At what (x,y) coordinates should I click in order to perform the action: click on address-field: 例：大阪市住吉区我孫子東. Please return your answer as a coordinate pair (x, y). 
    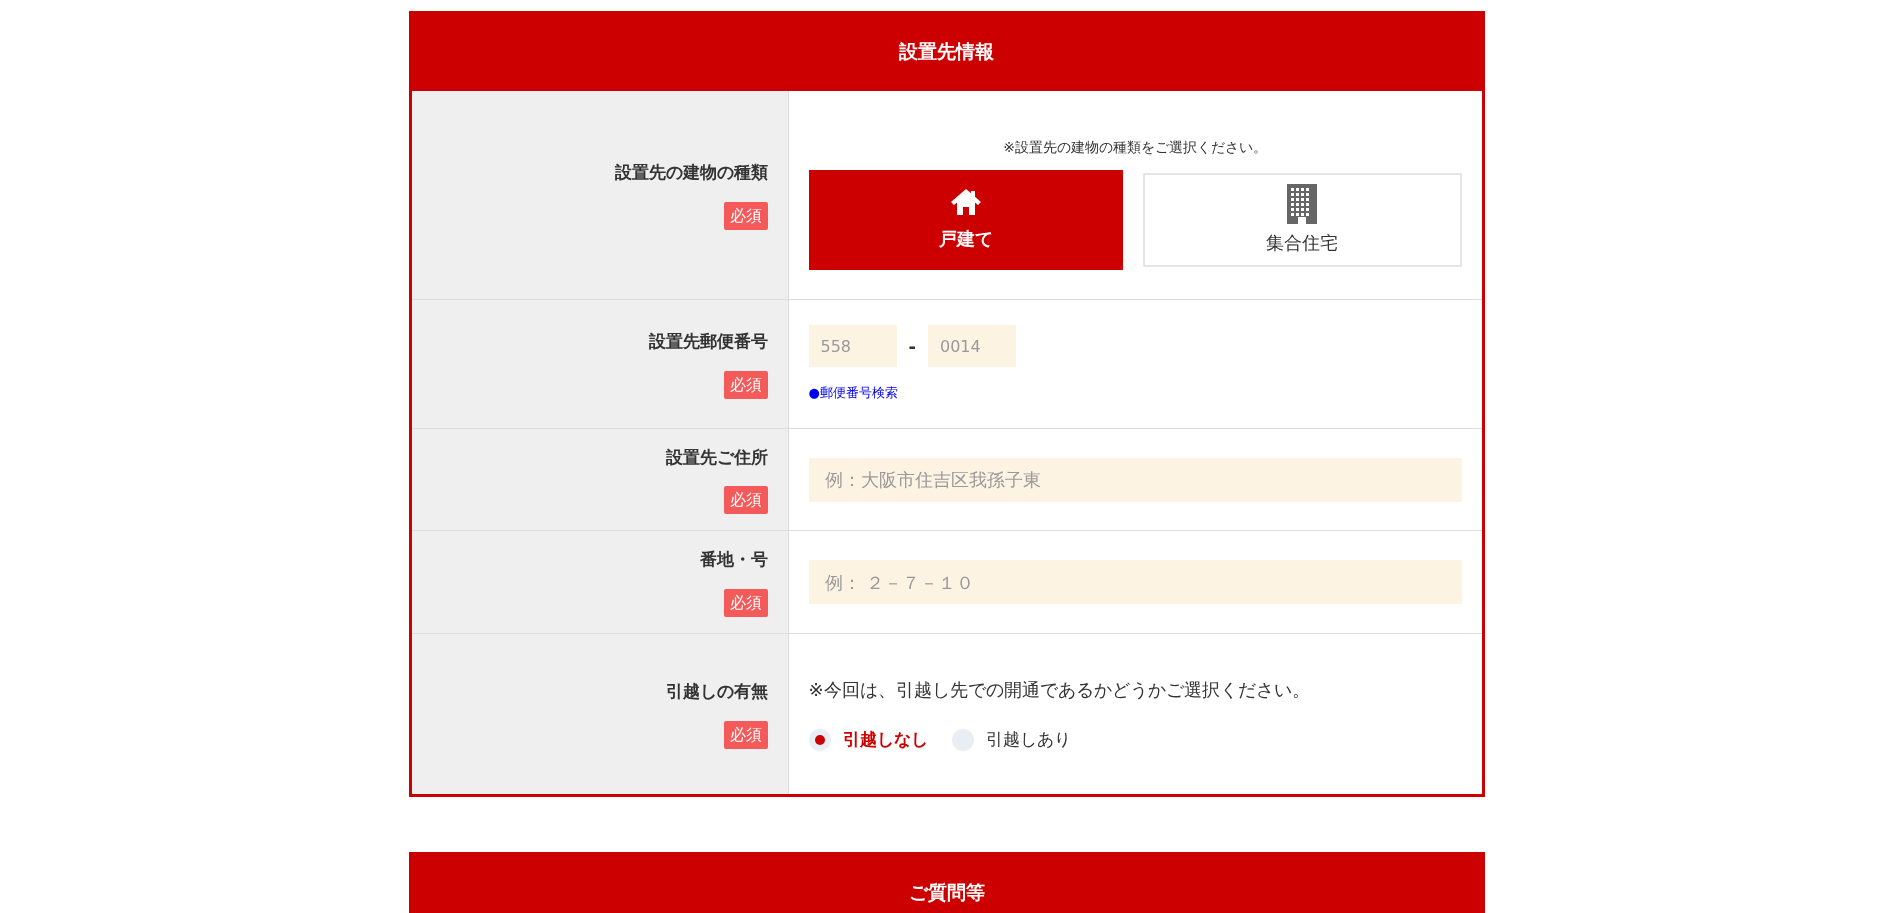
    Looking at the image, I should click on (1135, 479).